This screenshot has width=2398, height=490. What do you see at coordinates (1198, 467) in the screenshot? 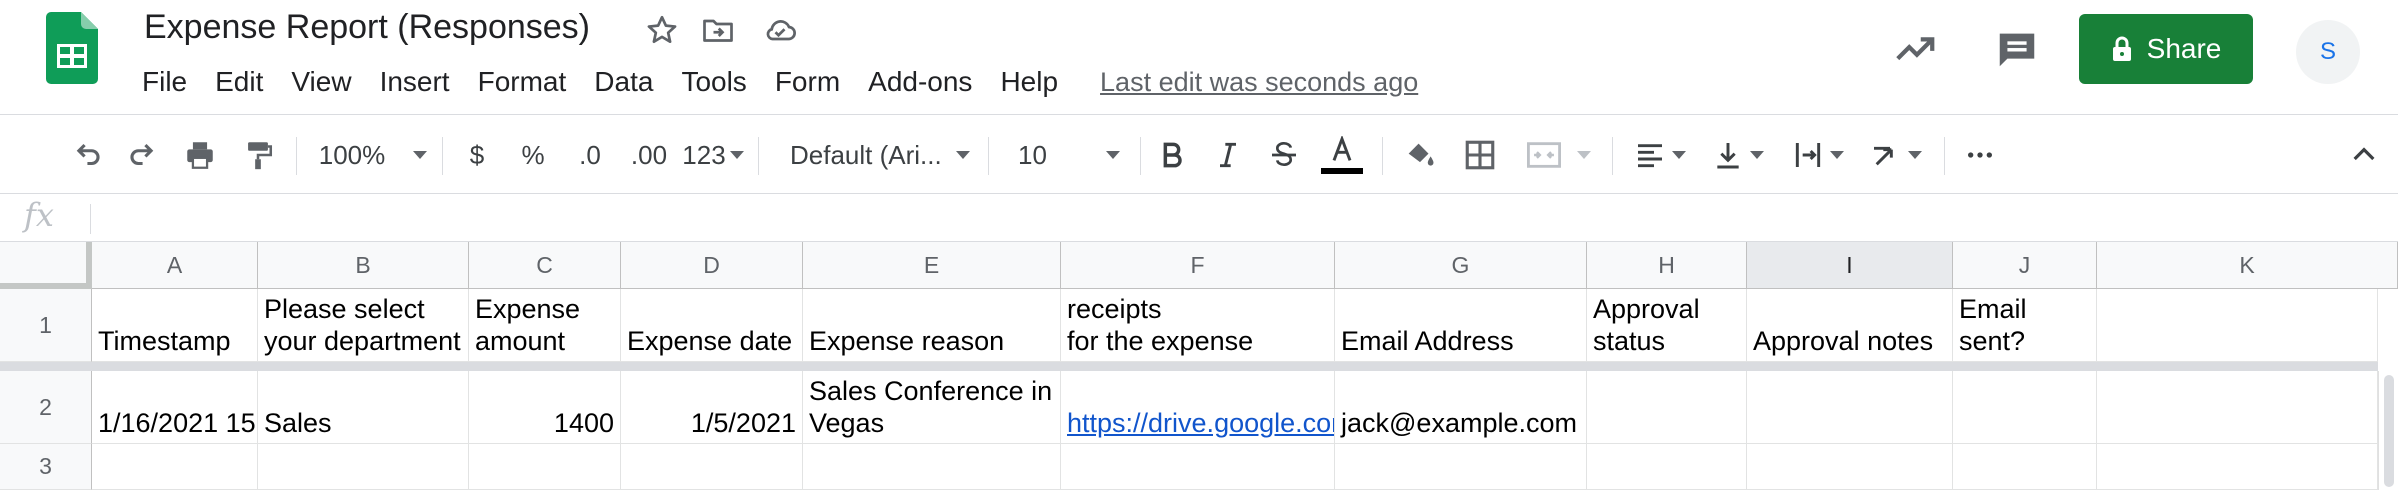
I see `cell-f3` at bounding box center [1198, 467].